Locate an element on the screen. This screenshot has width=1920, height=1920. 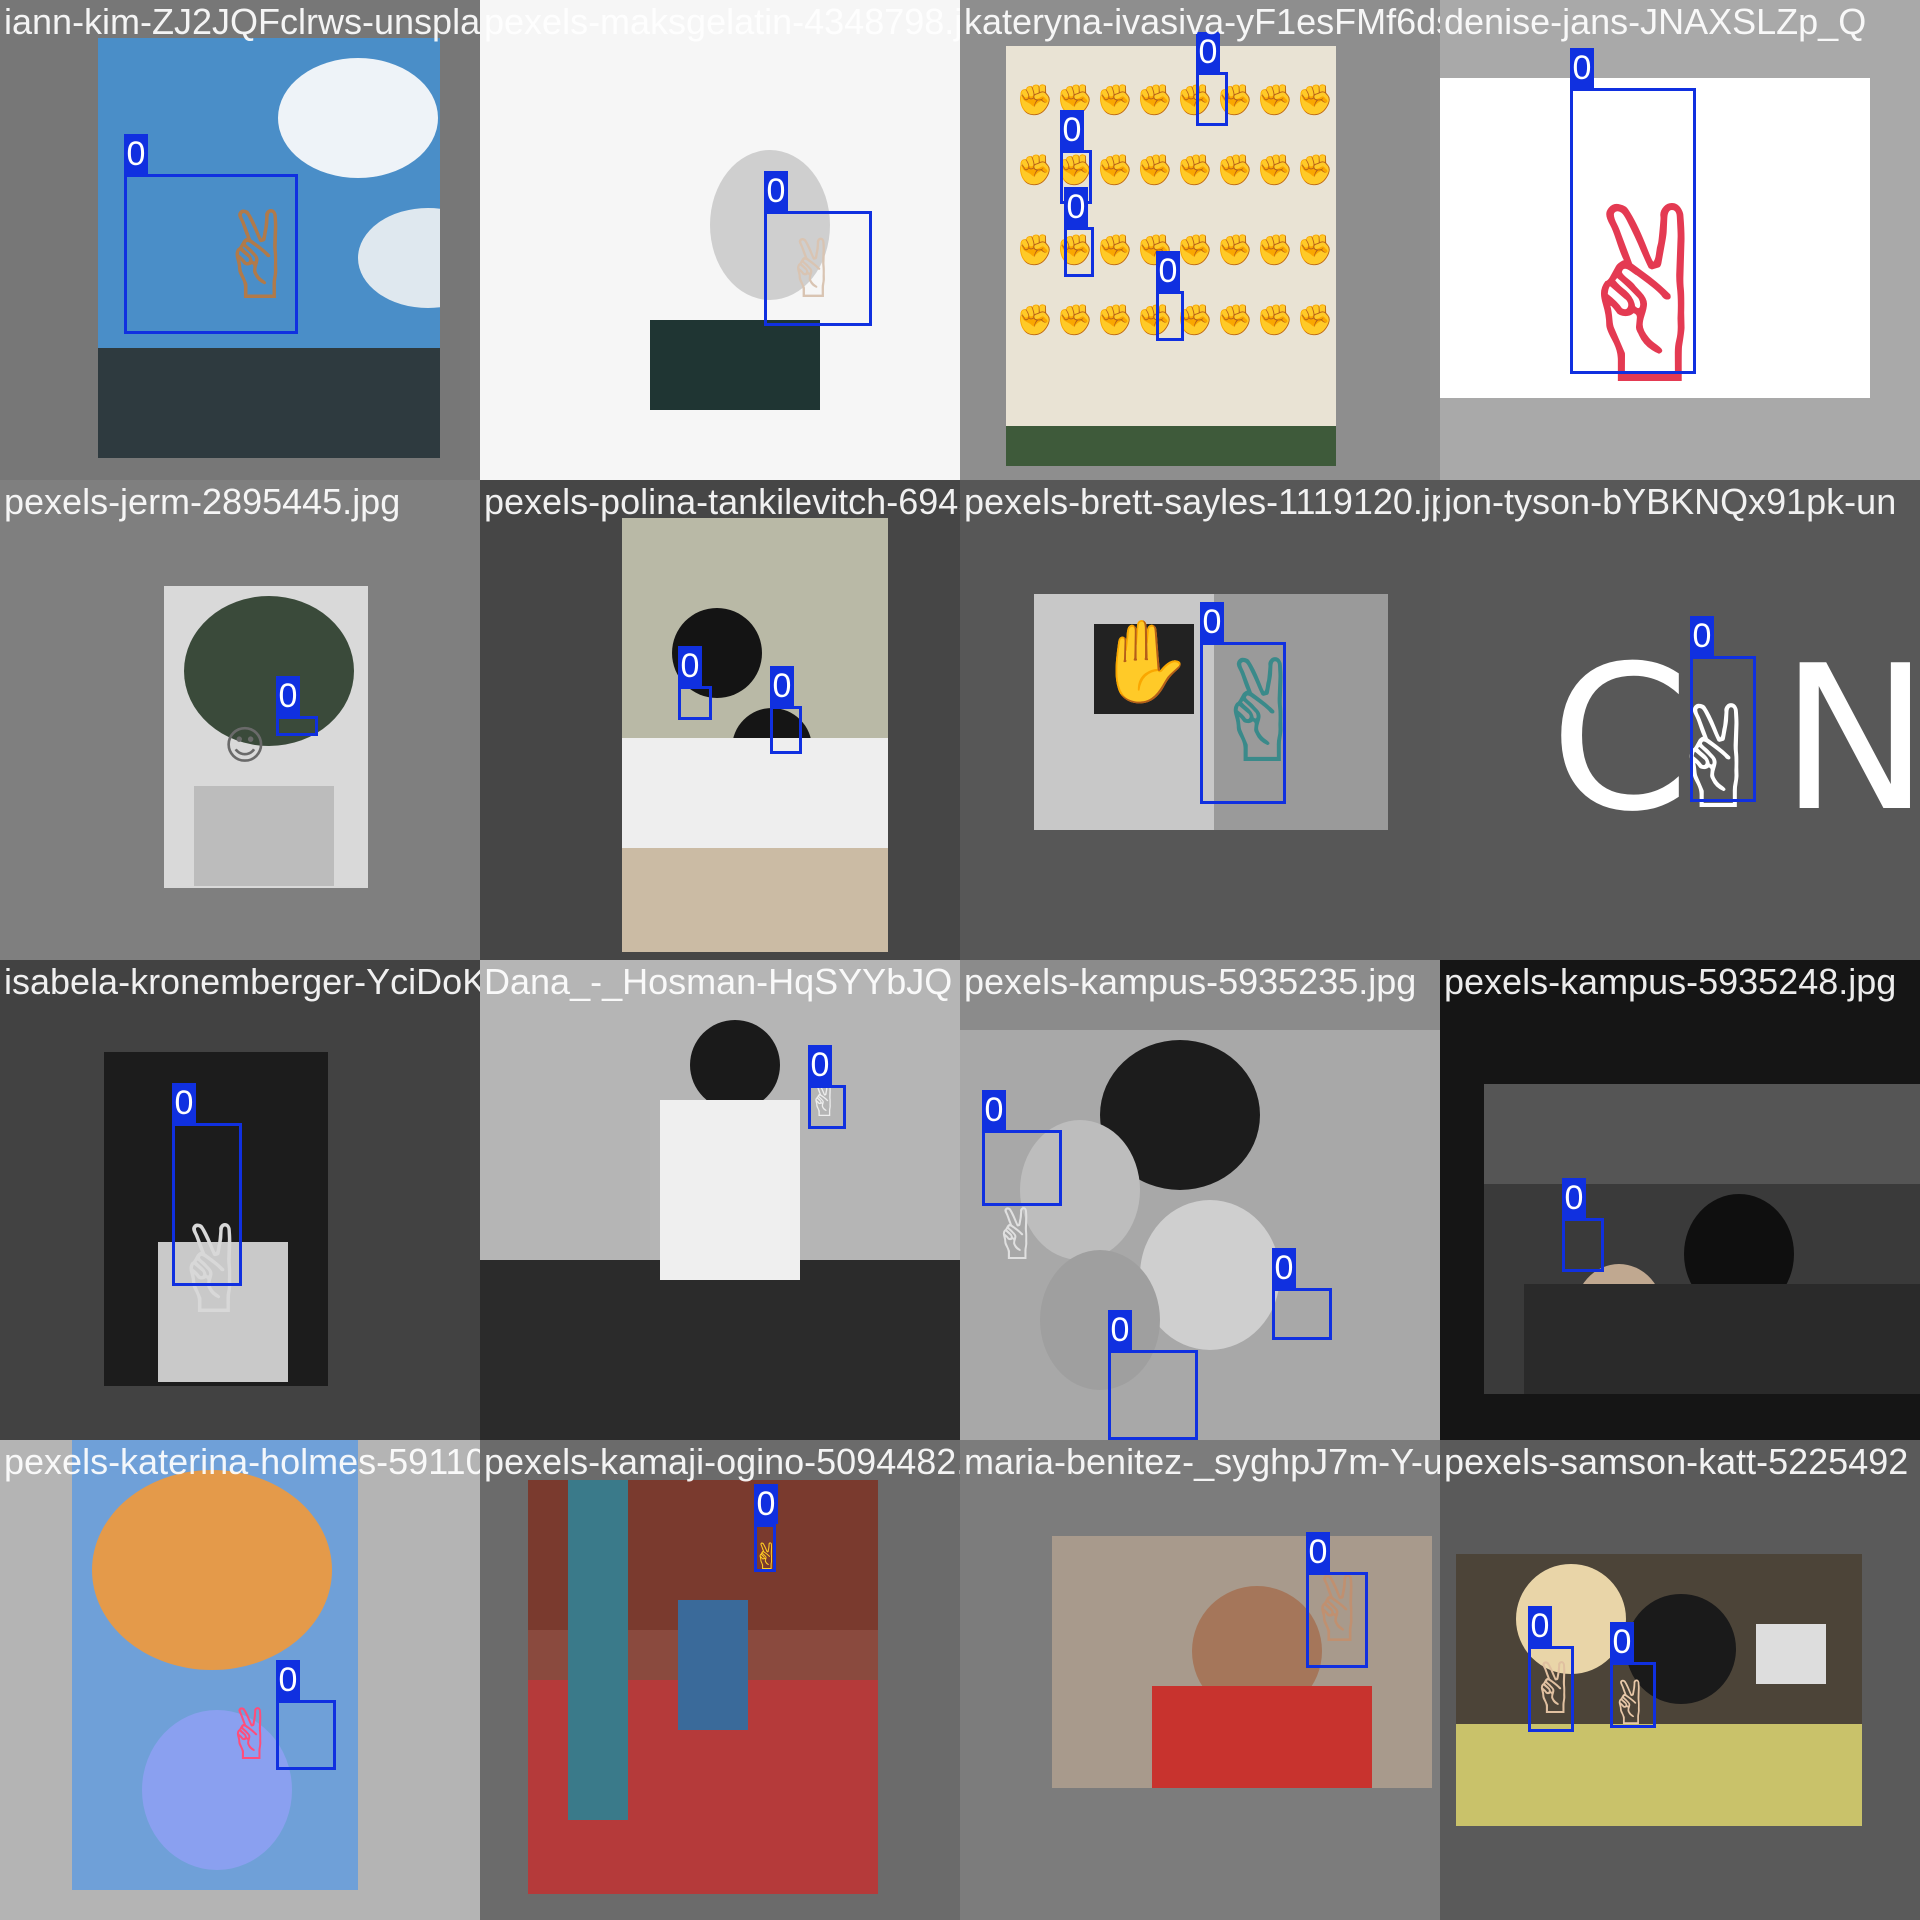
image-tile: ✌ 0 0 0 pexels-kampus-5935235.jpg is located at coordinates (1200, 1200).